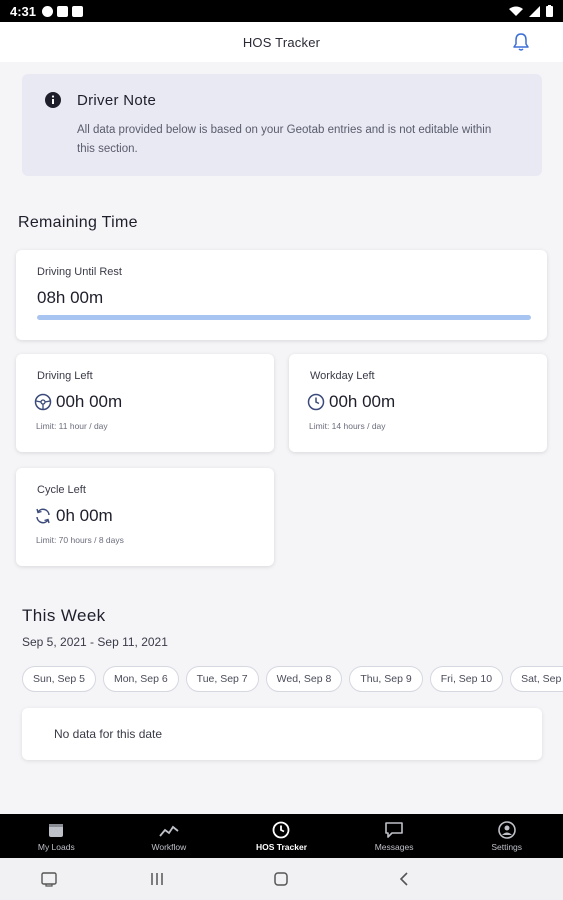 The image size is (563, 900). Describe the element at coordinates (70, 297) in the screenshot. I see `driving-until-rest-value: 08h 00m` at that location.